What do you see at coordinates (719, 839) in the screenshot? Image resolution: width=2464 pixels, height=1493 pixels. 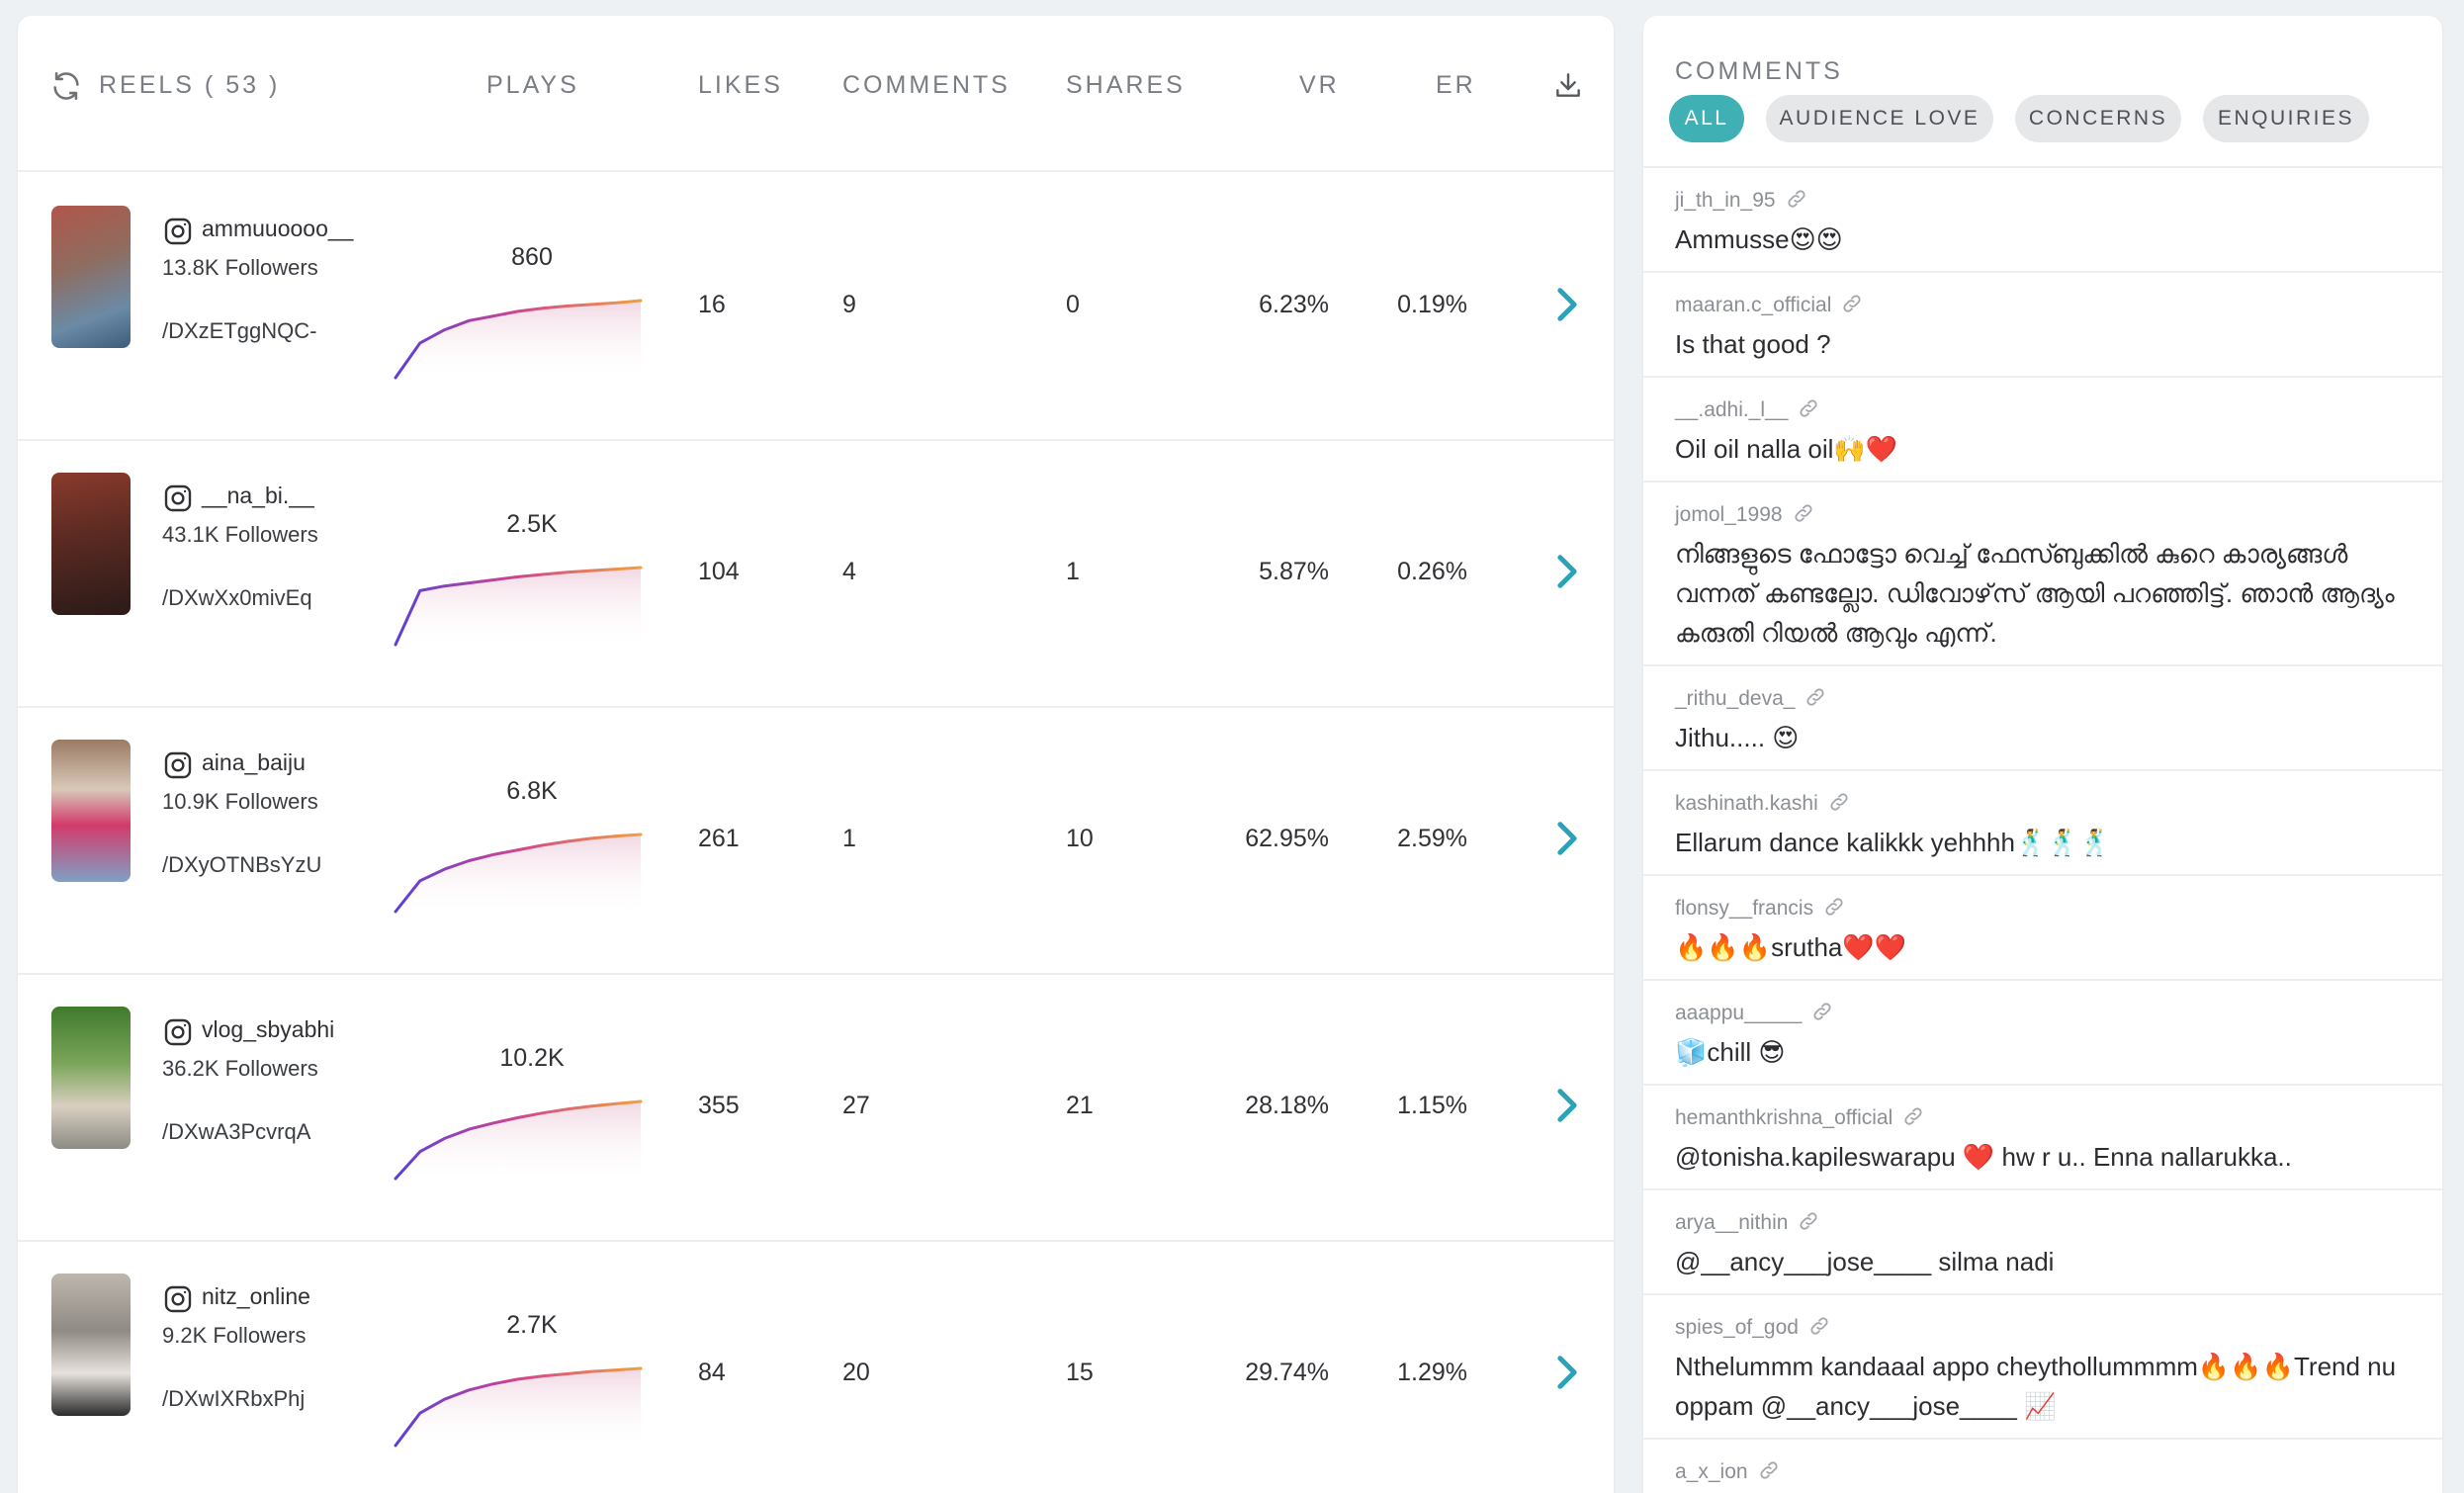 I see `likes-value: 261` at bounding box center [719, 839].